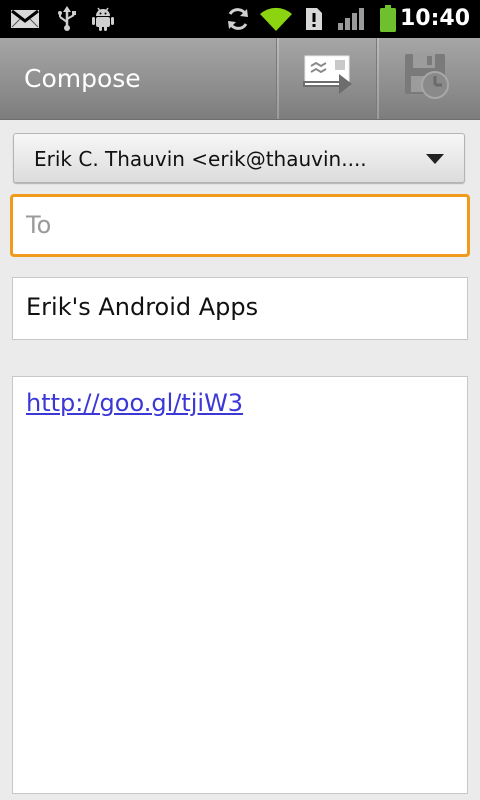 The width and height of the screenshot is (480, 800). I want to click on subject-field: Erik's Android Apps, so click(240, 308).